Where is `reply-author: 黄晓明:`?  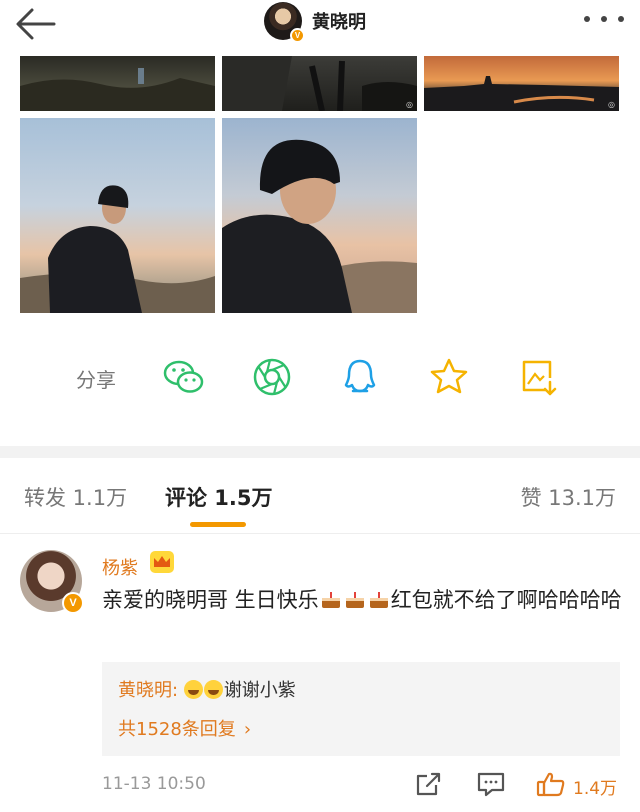
reply-author: 黄晓明: is located at coordinates (148, 690).